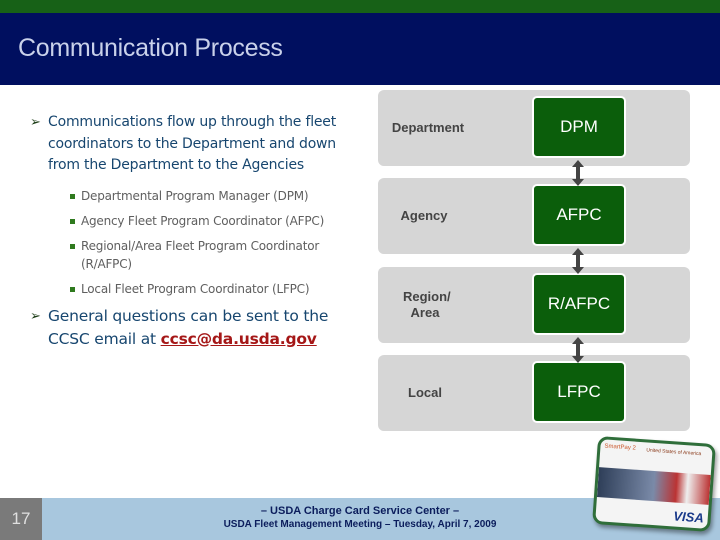  What do you see at coordinates (427, 304) in the screenshot?
I see `level-label: Region/ Area` at bounding box center [427, 304].